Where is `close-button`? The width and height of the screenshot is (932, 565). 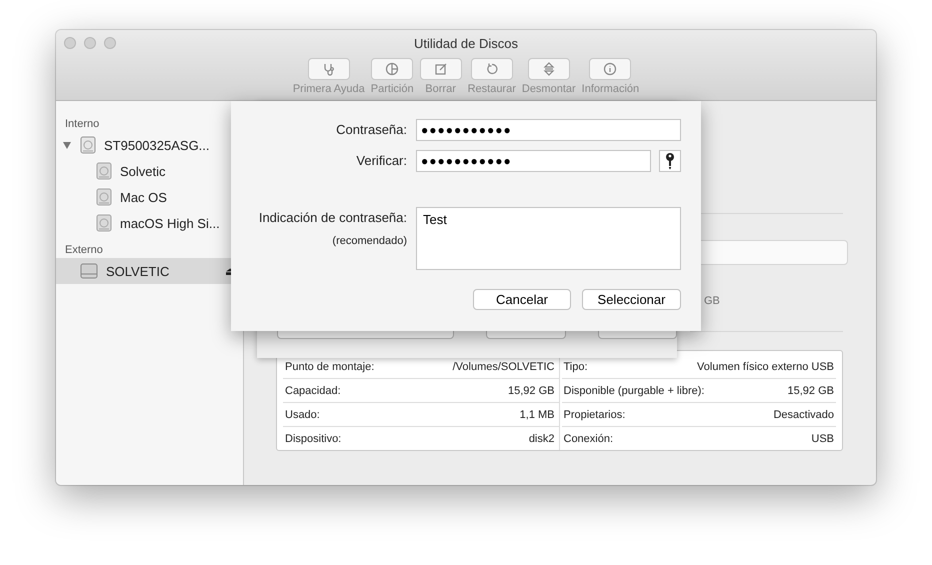 close-button is located at coordinates (70, 43).